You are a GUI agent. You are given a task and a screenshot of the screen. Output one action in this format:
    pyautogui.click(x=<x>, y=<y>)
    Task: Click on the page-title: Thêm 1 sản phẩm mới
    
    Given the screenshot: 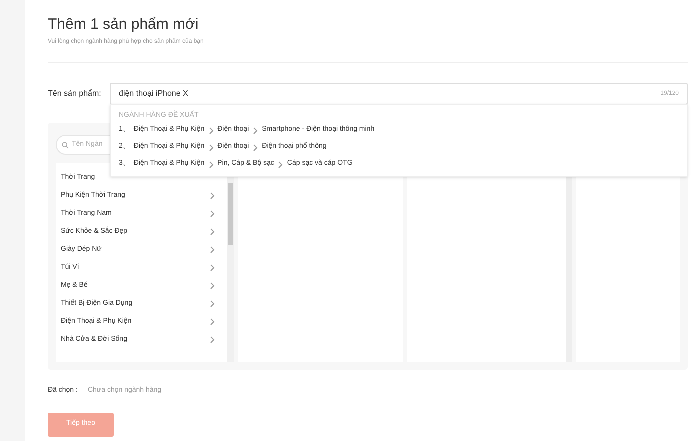 What is the action you would take?
    pyautogui.click(x=124, y=25)
    